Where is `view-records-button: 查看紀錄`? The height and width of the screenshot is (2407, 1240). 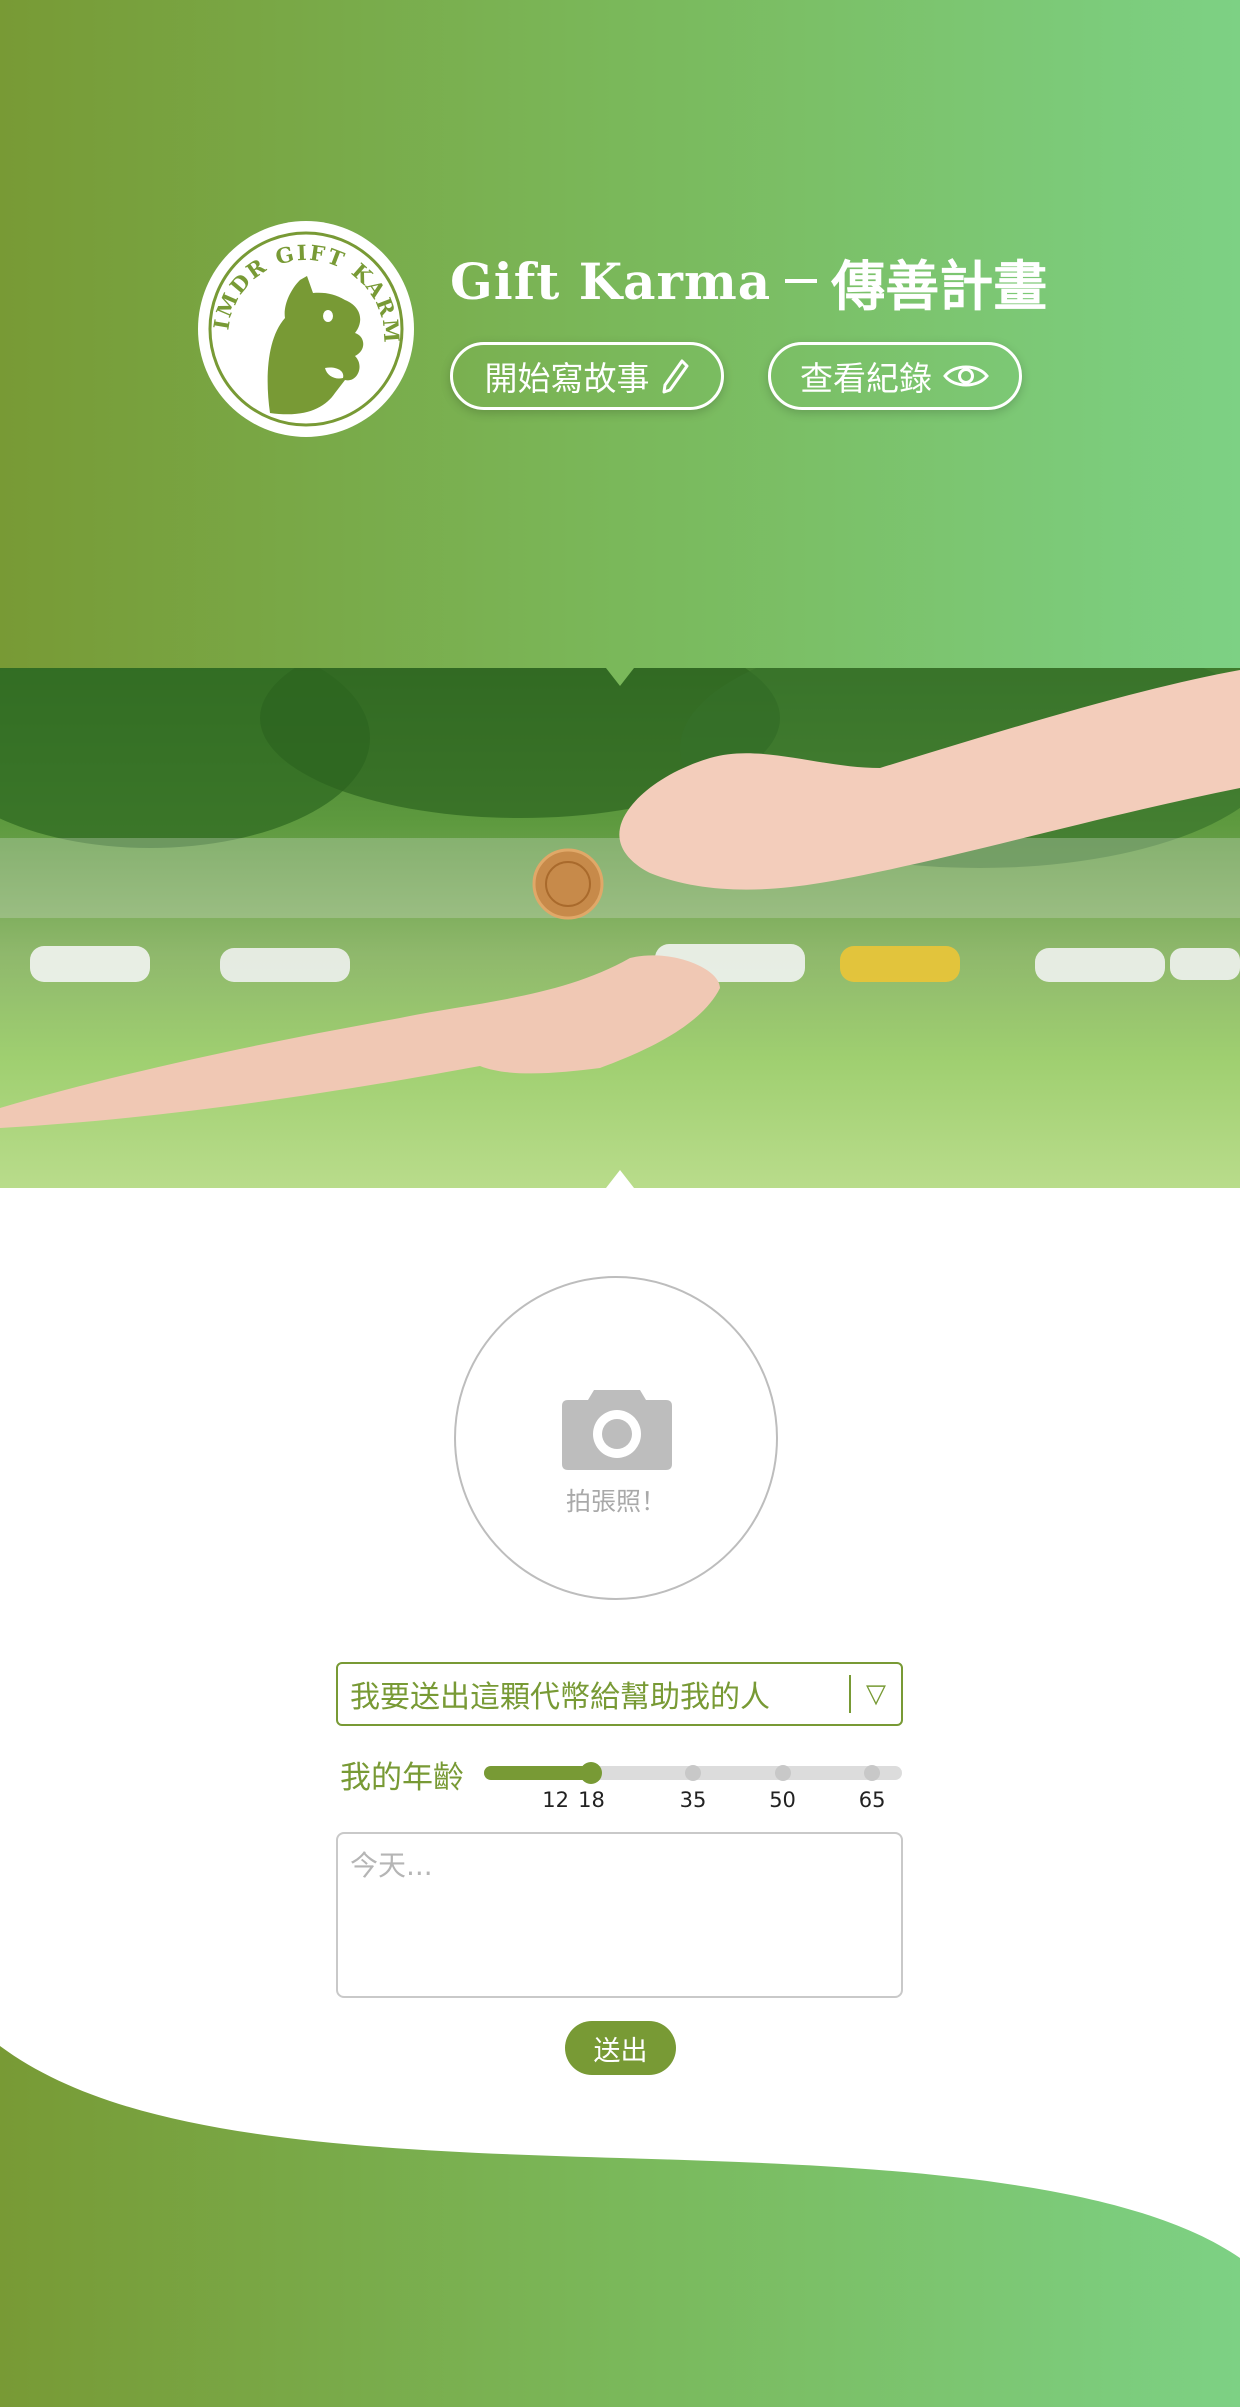
view-records-button: 查看紀錄 is located at coordinates (895, 376).